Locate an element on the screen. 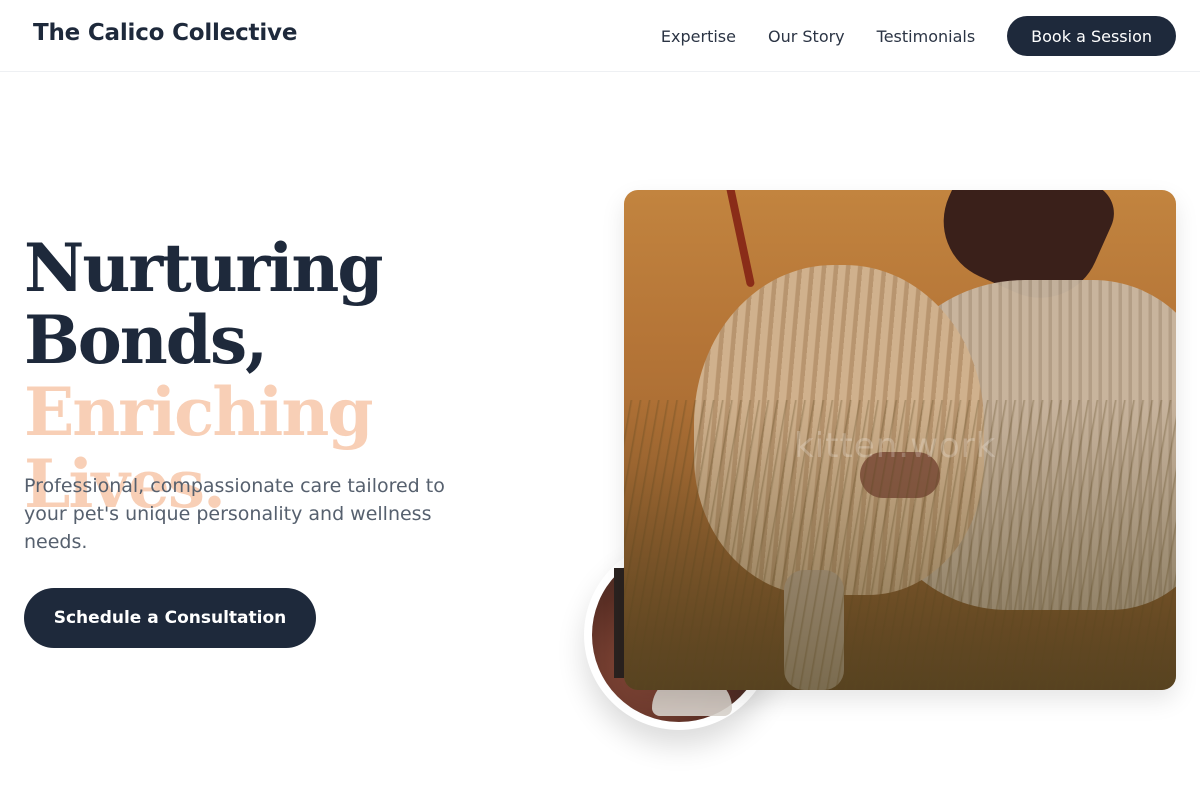 The image size is (1200, 800). photo-leash is located at coordinates (740, 239).